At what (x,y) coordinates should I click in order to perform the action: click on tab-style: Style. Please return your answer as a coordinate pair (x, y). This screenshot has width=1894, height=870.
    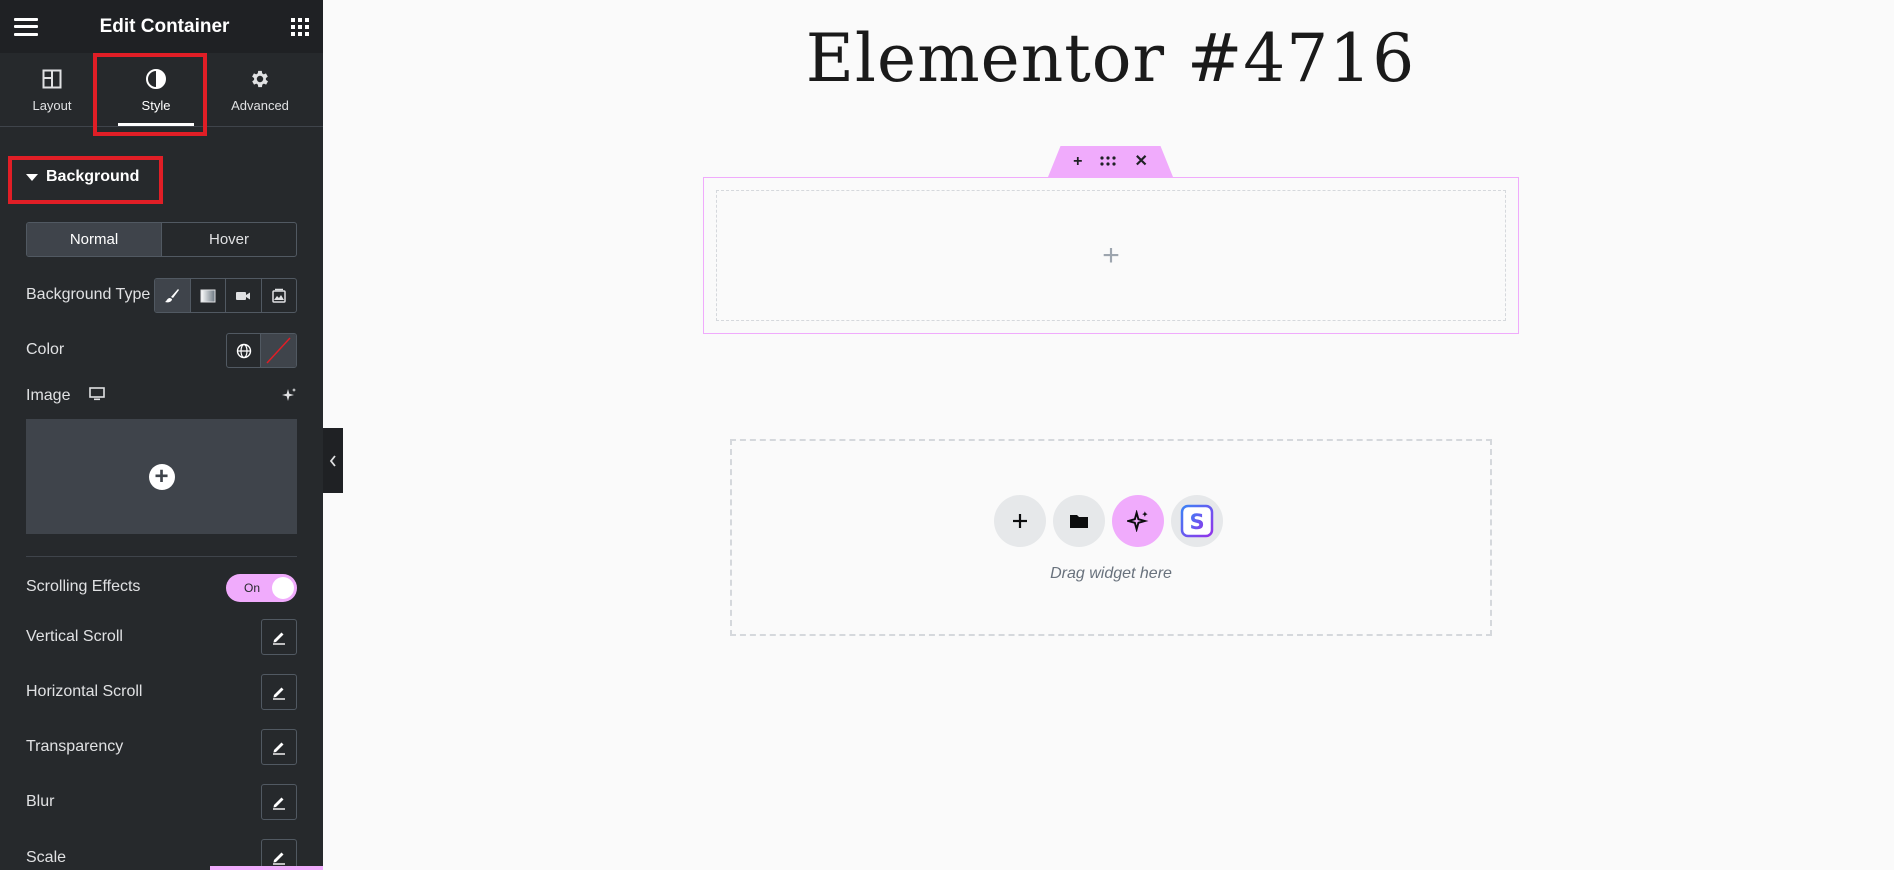
    Looking at the image, I should click on (156, 89).